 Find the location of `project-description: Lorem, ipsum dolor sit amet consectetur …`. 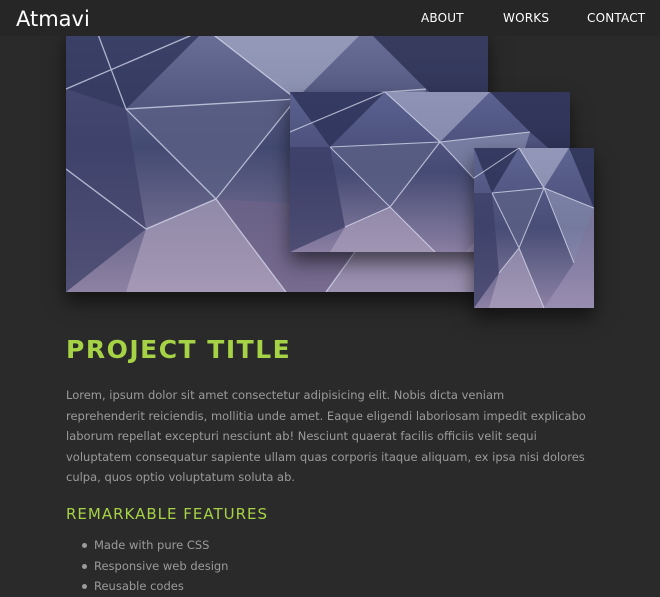

project-description: Lorem, ipsum dolor sit amet consectetur … is located at coordinates (326, 436).